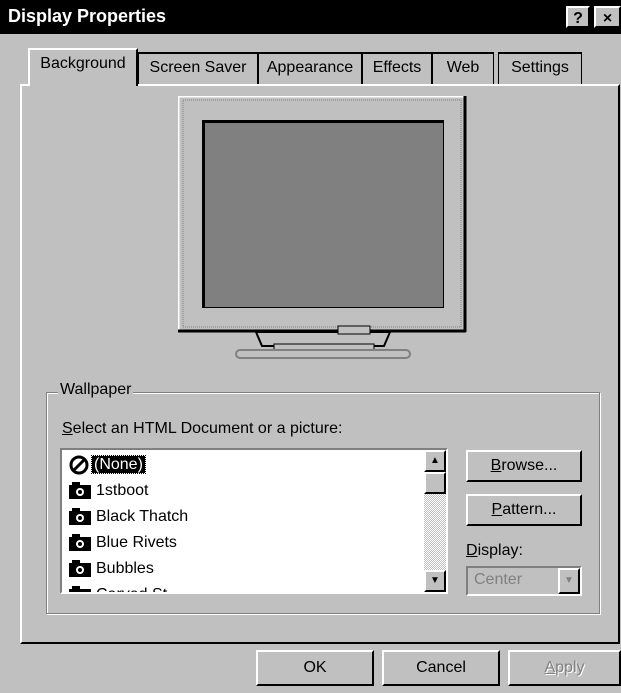 Image resolution: width=621 pixels, height=693 pixels. What do you see at coordinates (112, 569) in the screenshot?
I see `list-item: Bubbles` at bounding box center [112, 569].